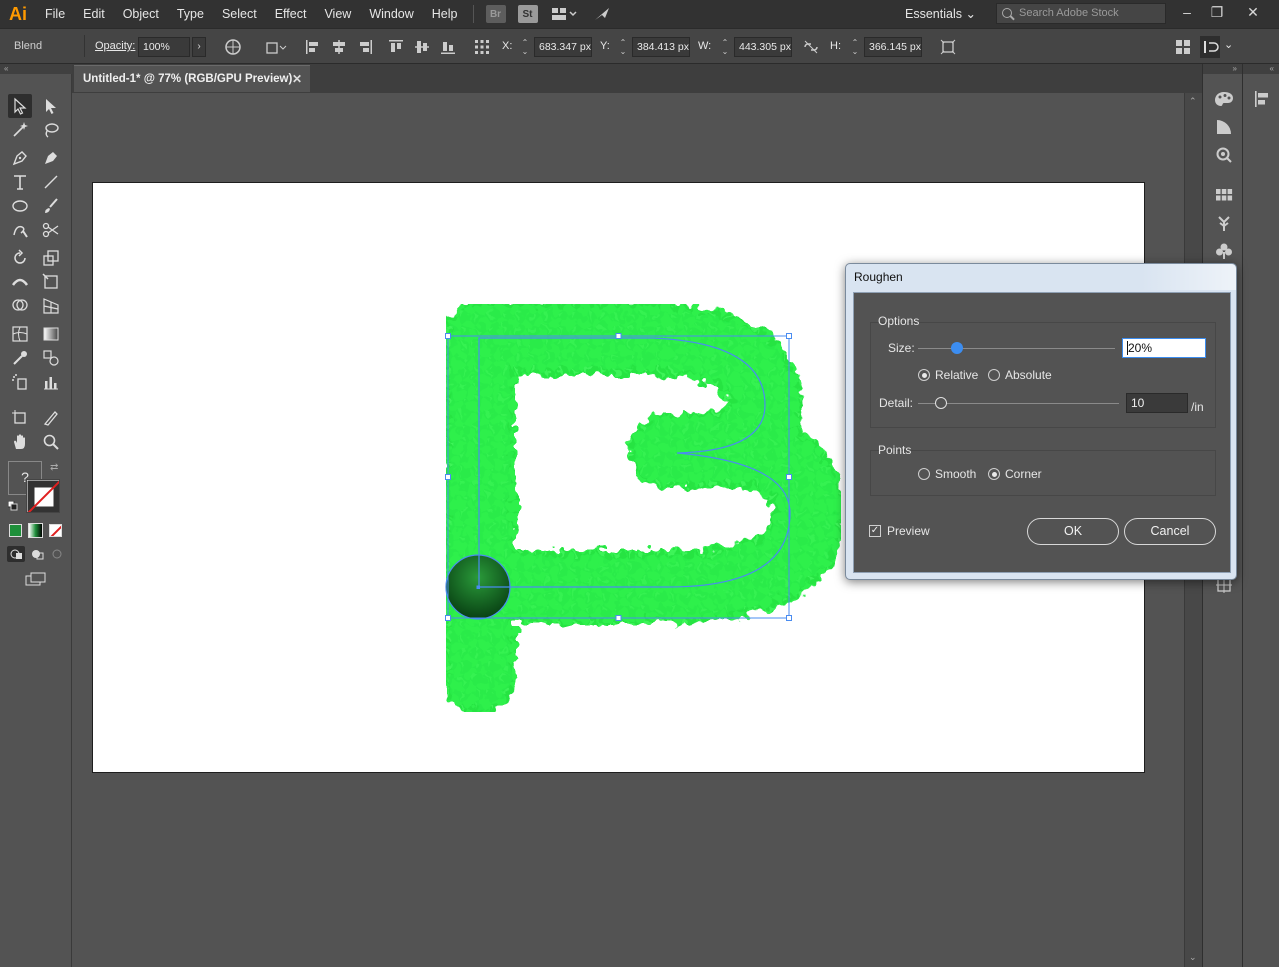 This screenshot has height=967, width=1279. Describe the element at coordinates (51, 106) in the screenshot. I see `direct-selection-tool-icon` at that location.